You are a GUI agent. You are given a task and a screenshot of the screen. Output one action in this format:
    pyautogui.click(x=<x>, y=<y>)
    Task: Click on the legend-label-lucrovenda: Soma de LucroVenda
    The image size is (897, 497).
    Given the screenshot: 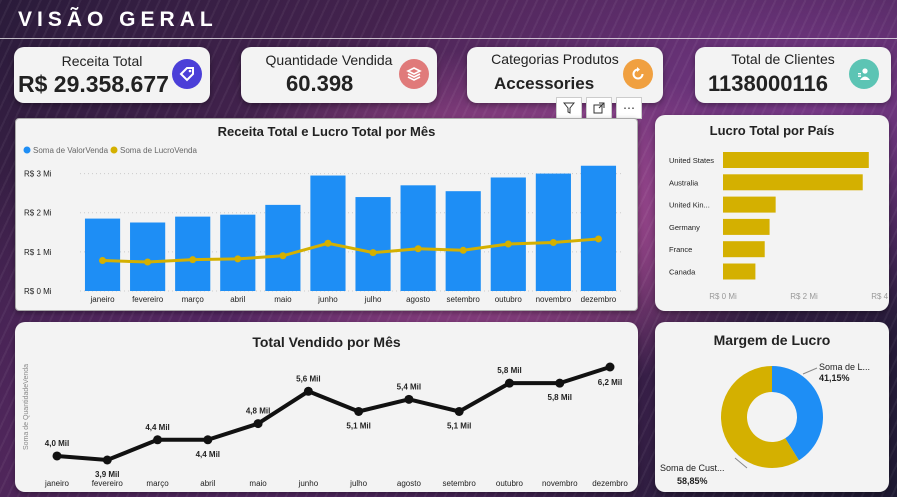 What is the action you would take?
    pyautogui.click(x=158, y=150)
    